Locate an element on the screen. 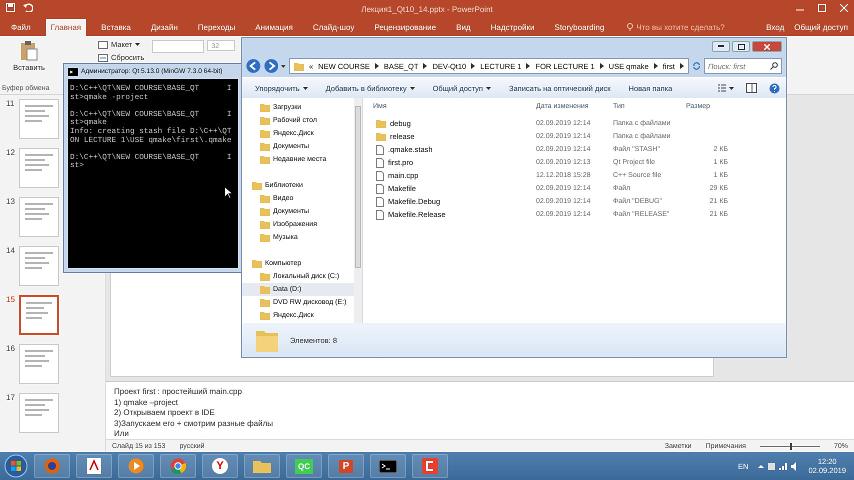 Image resolution: width=854 pixels, height=480 pixels. clipboard-icon is located at coordinates (29, 51).